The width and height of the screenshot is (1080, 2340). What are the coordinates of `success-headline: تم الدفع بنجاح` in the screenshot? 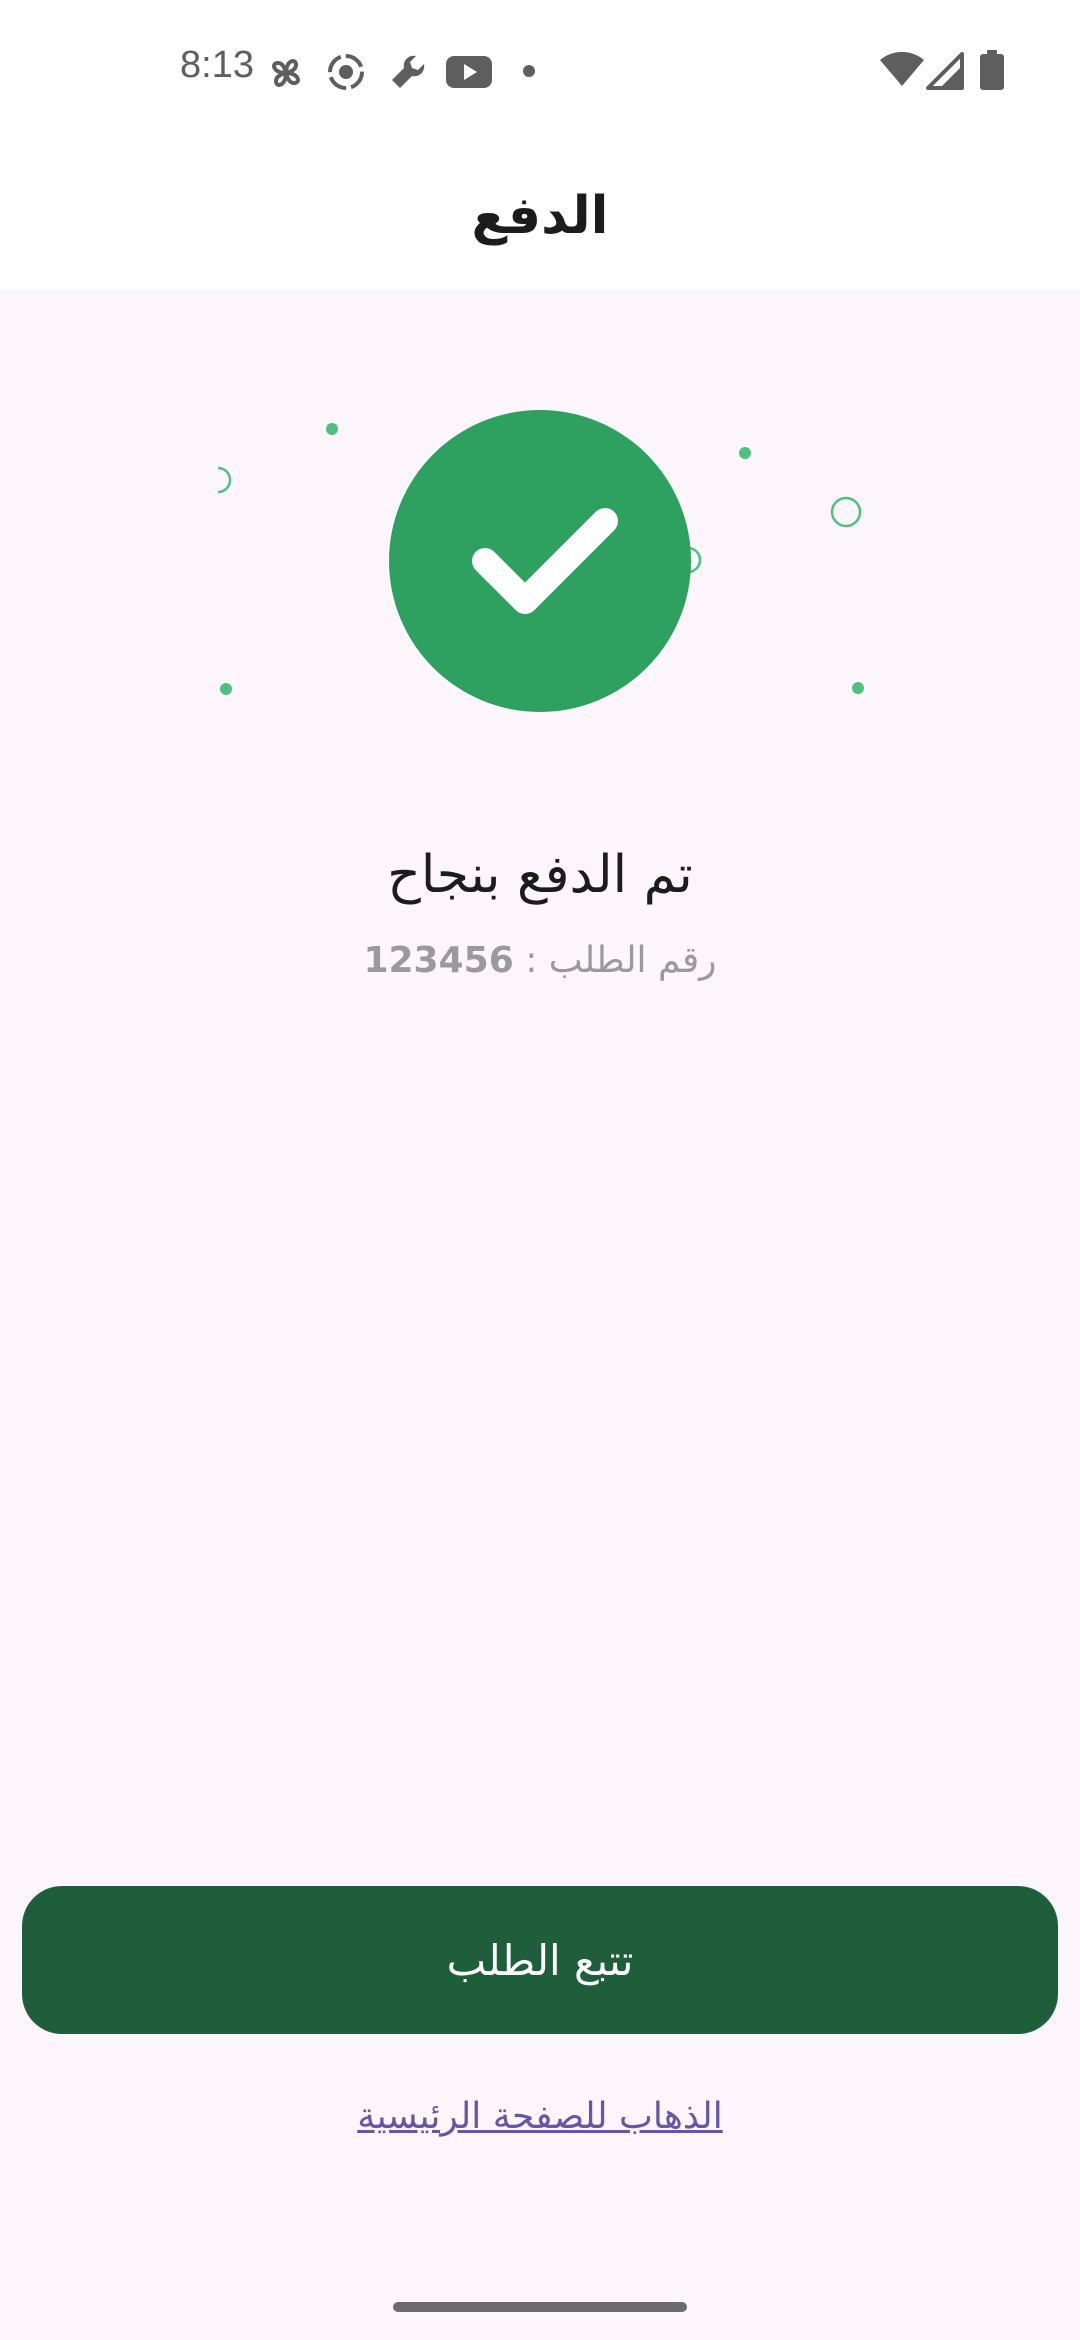 It's located at (540, 875).